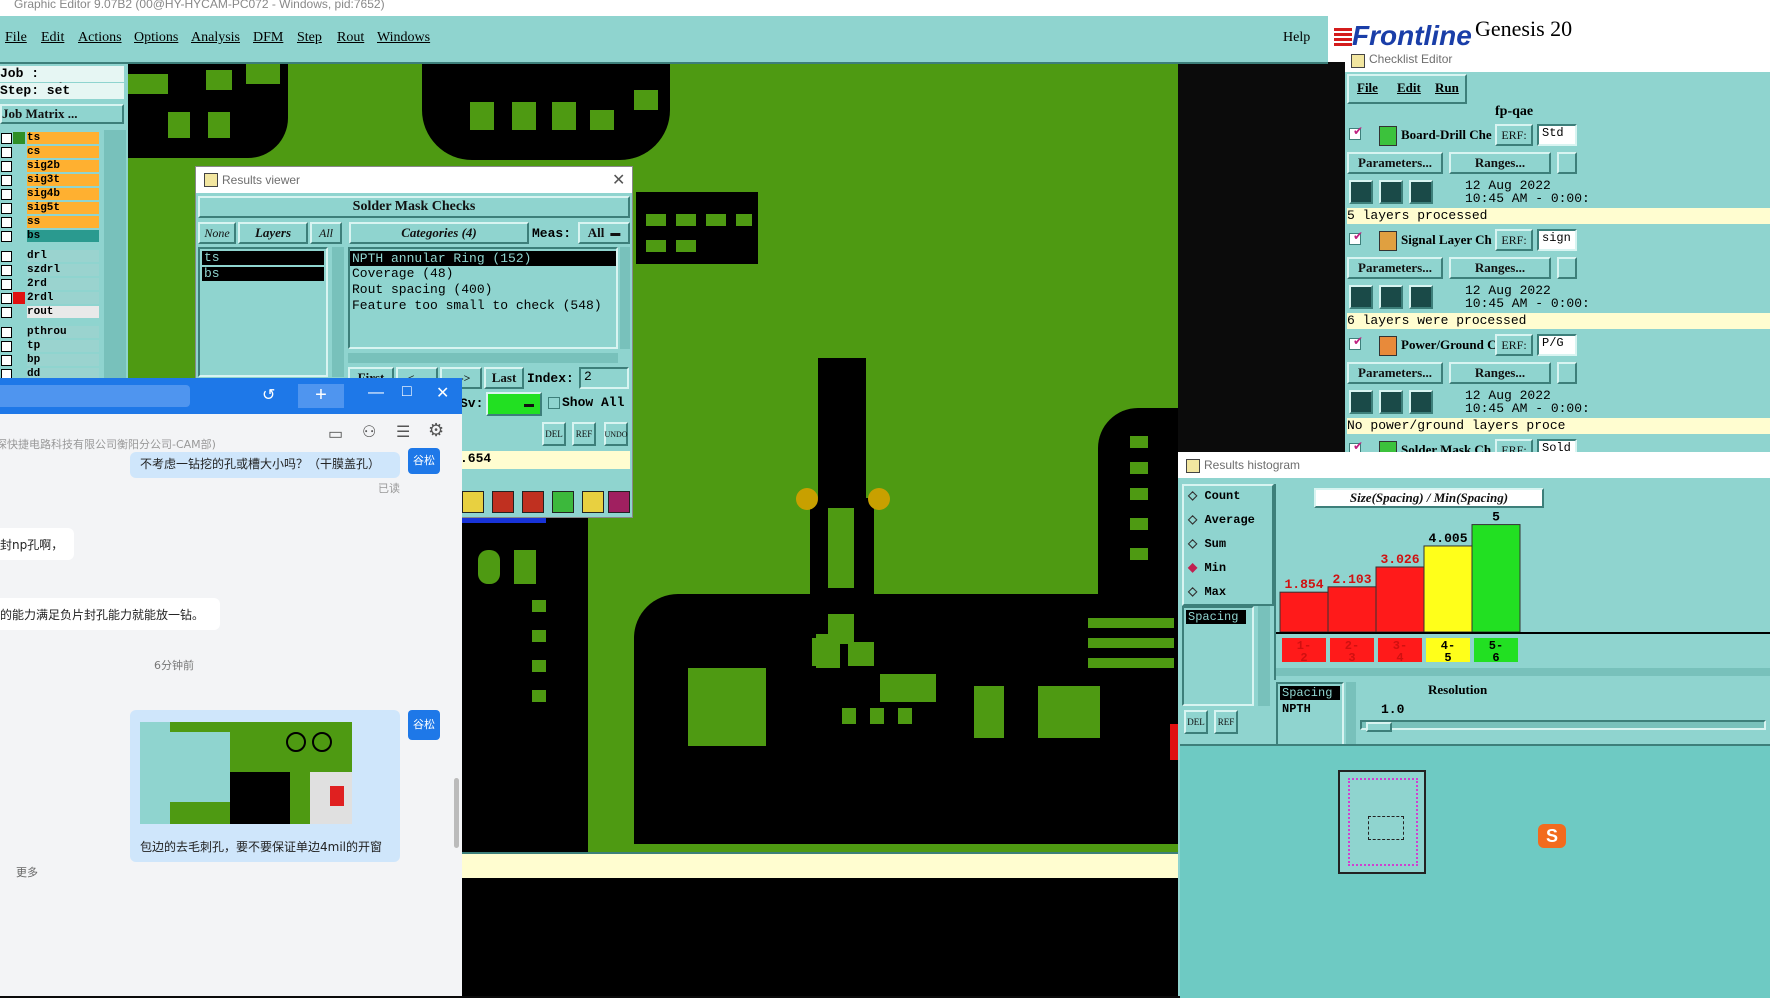 The height and width of the screenshot is (998, 1770). What do you see at coordinates (63, 166) in the screenshot?
I see `layer-row-sig2b: sig2b` at bounding box center [63, 166].